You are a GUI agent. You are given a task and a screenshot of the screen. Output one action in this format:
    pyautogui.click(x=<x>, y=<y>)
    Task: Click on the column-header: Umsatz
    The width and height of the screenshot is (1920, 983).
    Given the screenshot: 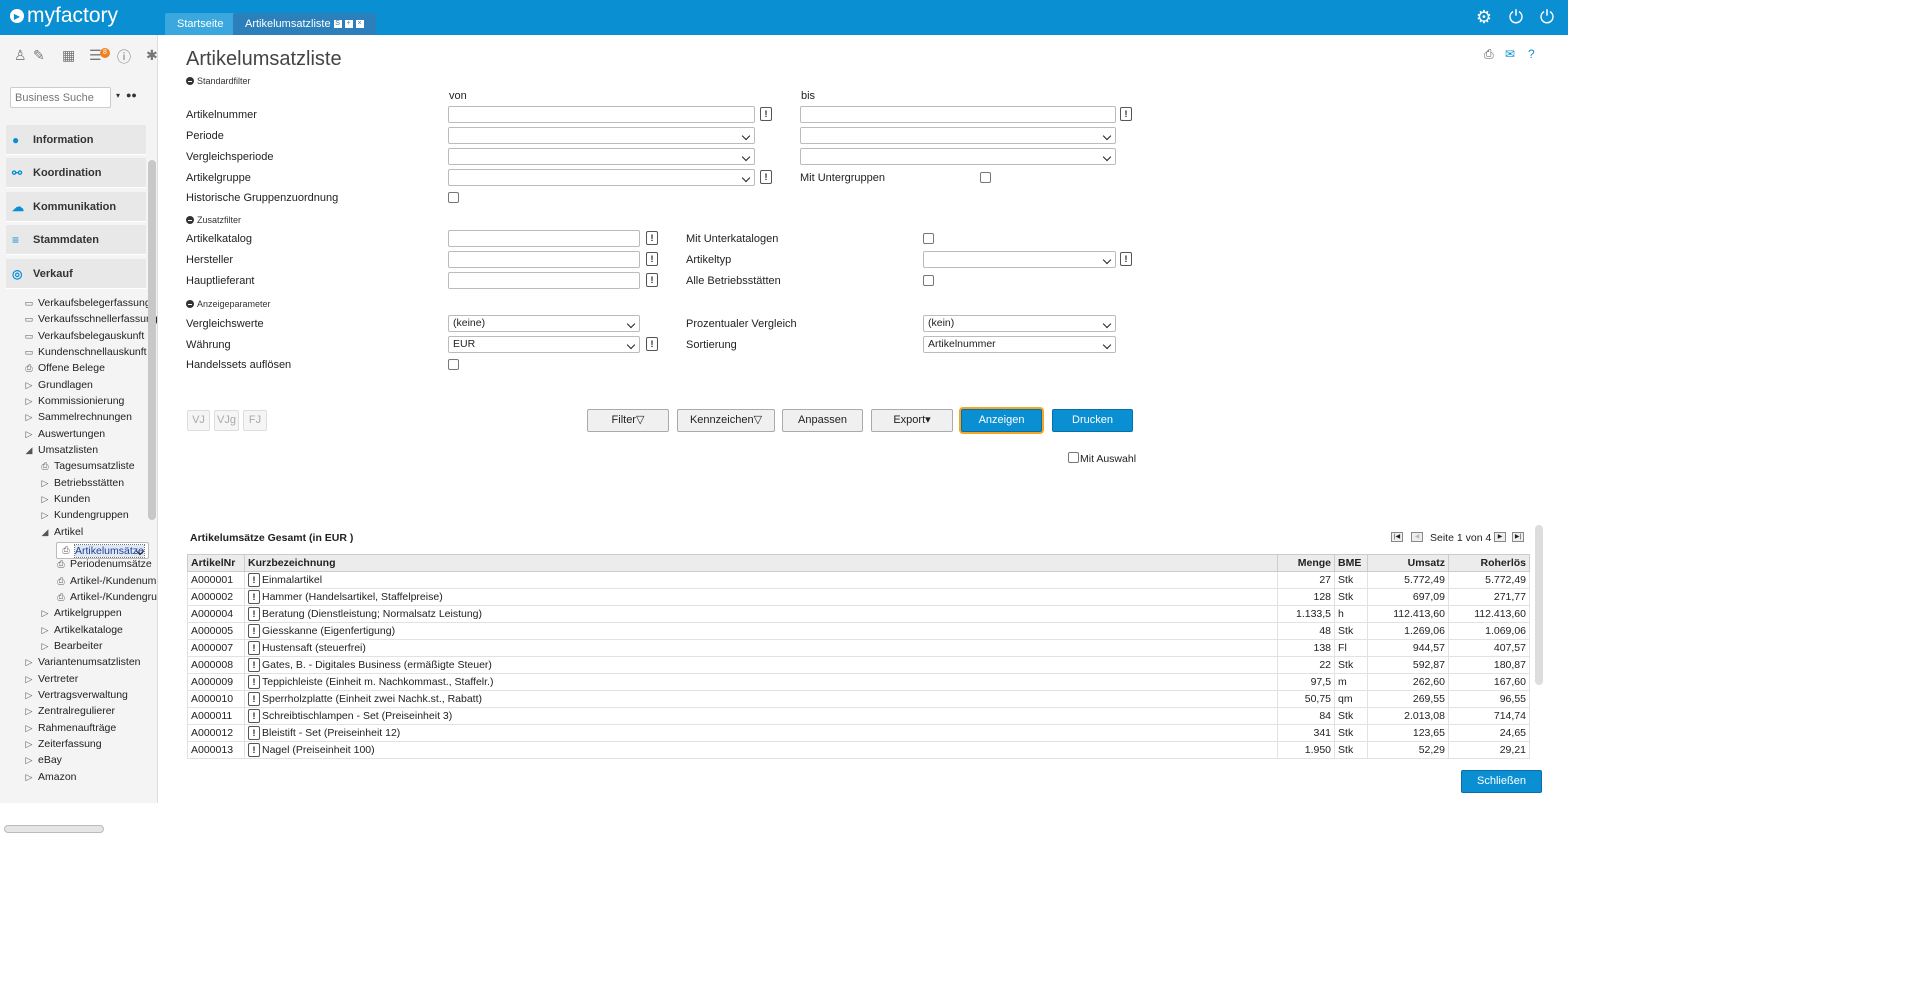 What is the action you would take?
    pyautogui.click(x=1408, y=563)
    